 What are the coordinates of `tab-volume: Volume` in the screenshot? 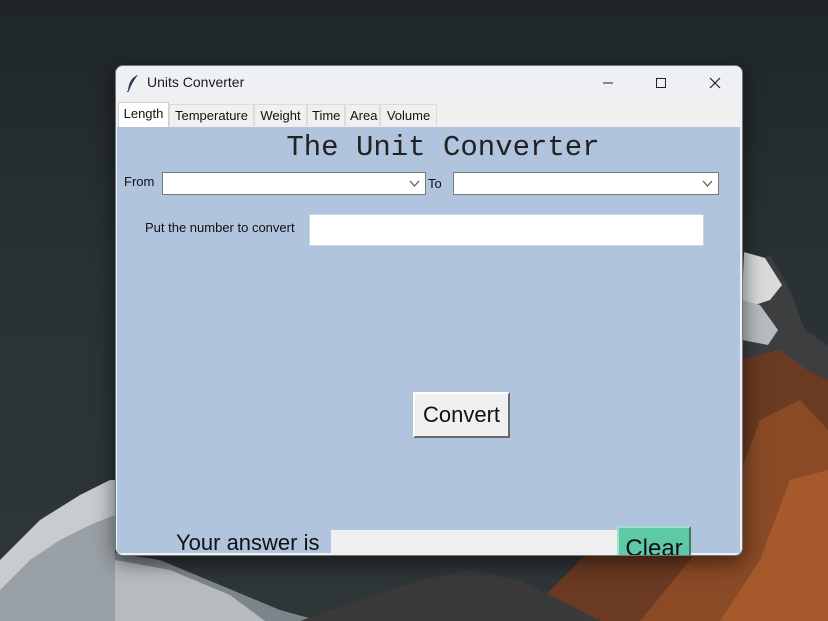 It's located at (408, 115).